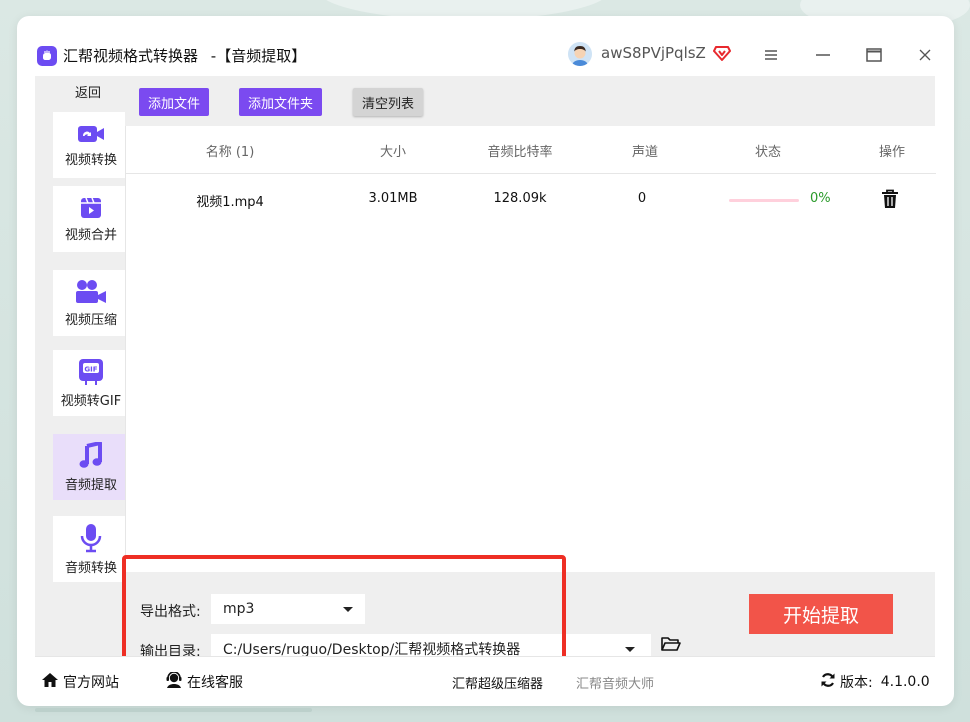  What do you see at coordinates (820, 198) in the screenshot?
I see `progress-text: 0%` at bounding box center [820, 198].